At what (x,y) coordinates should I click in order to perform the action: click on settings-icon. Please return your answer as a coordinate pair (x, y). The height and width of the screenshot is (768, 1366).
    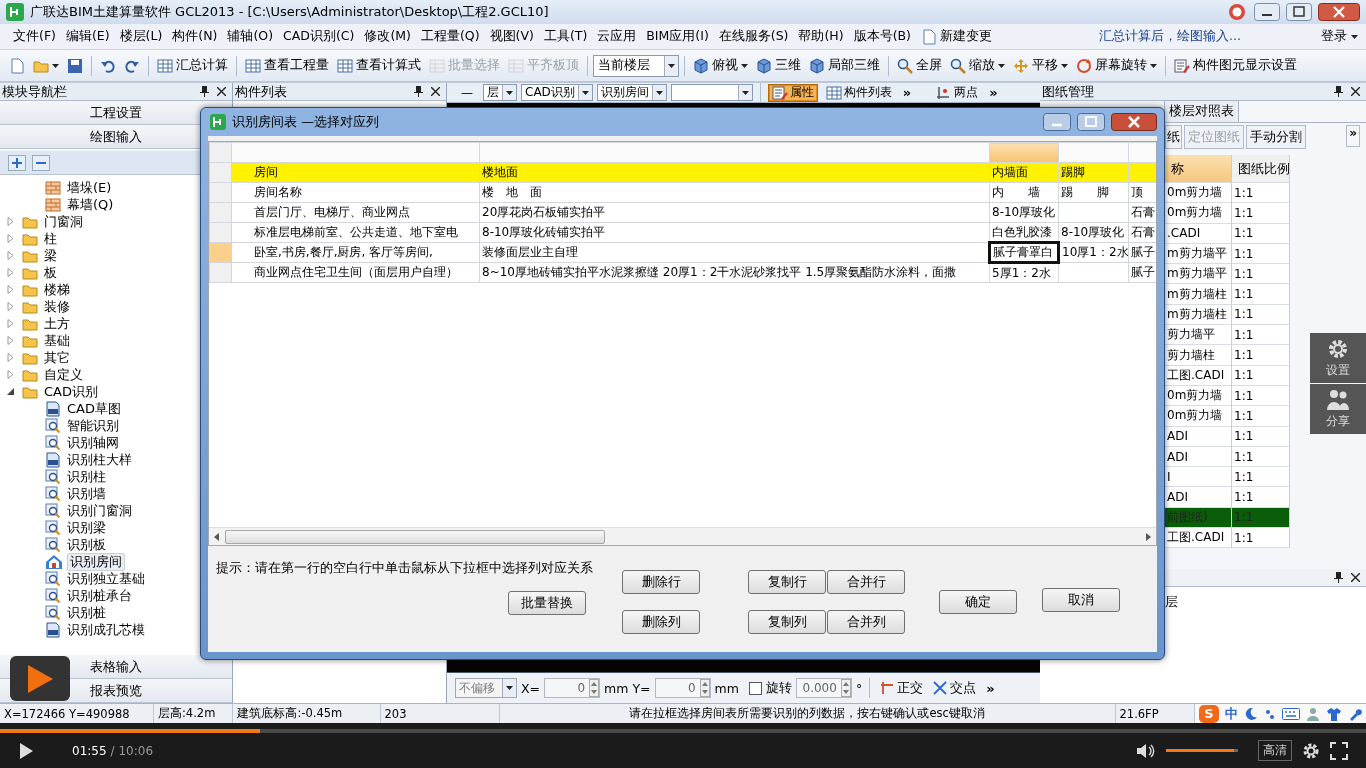
    Looking at the image, I should click on (1311, 750).